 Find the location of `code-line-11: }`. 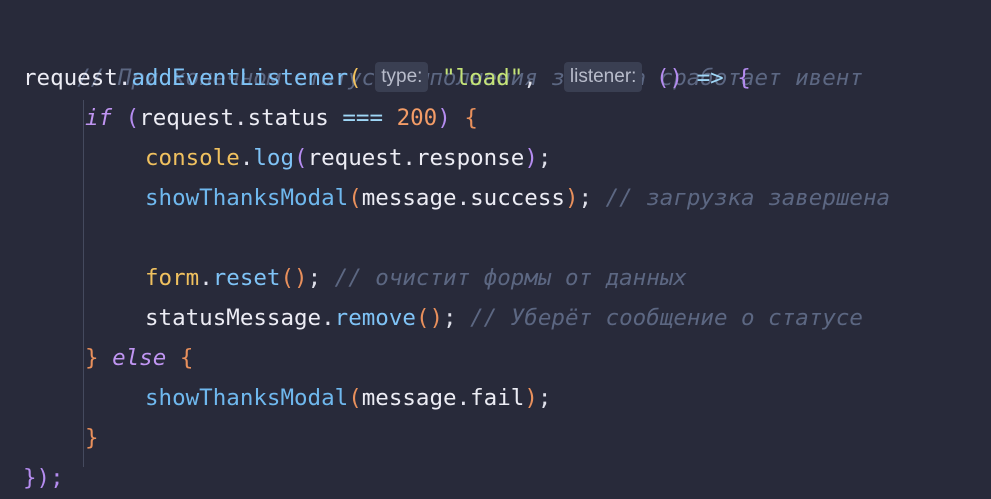

code-line-11: } is located at coordinates (92, 438).